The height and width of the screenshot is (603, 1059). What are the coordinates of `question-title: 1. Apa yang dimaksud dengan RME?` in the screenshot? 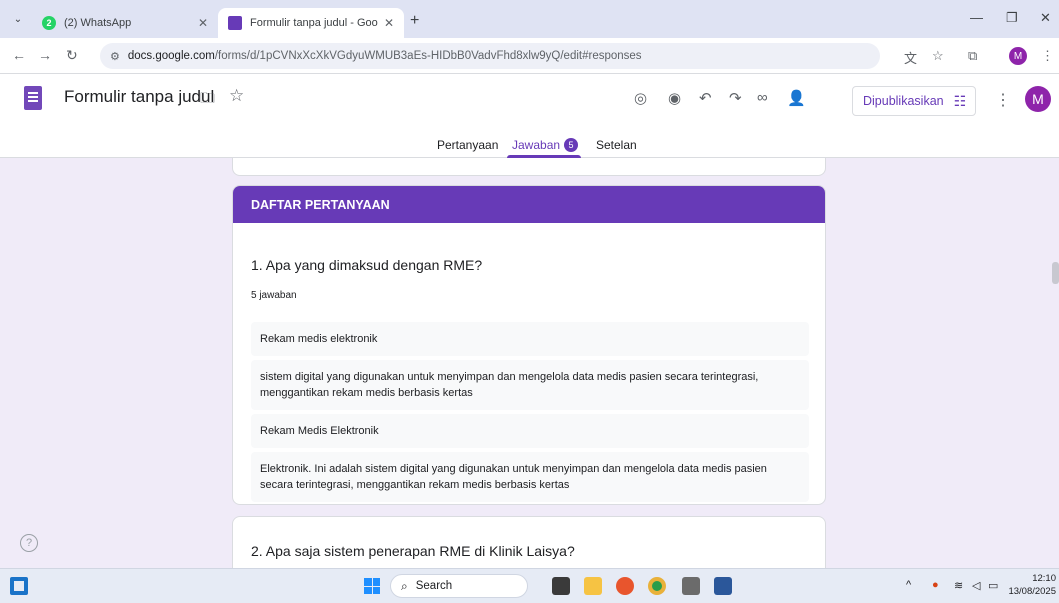 It's located at (367, 265).